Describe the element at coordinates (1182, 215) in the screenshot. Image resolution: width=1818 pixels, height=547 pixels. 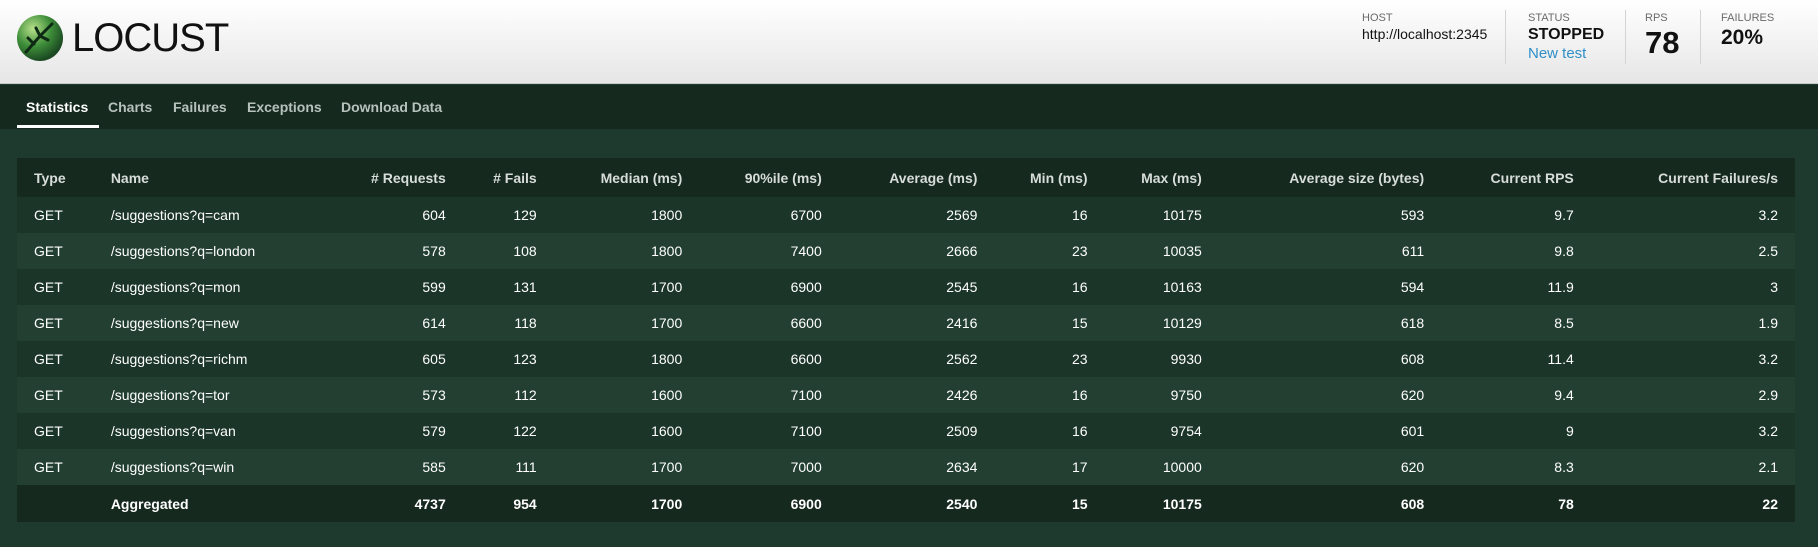
I see `table-cell: 10175` at that location.